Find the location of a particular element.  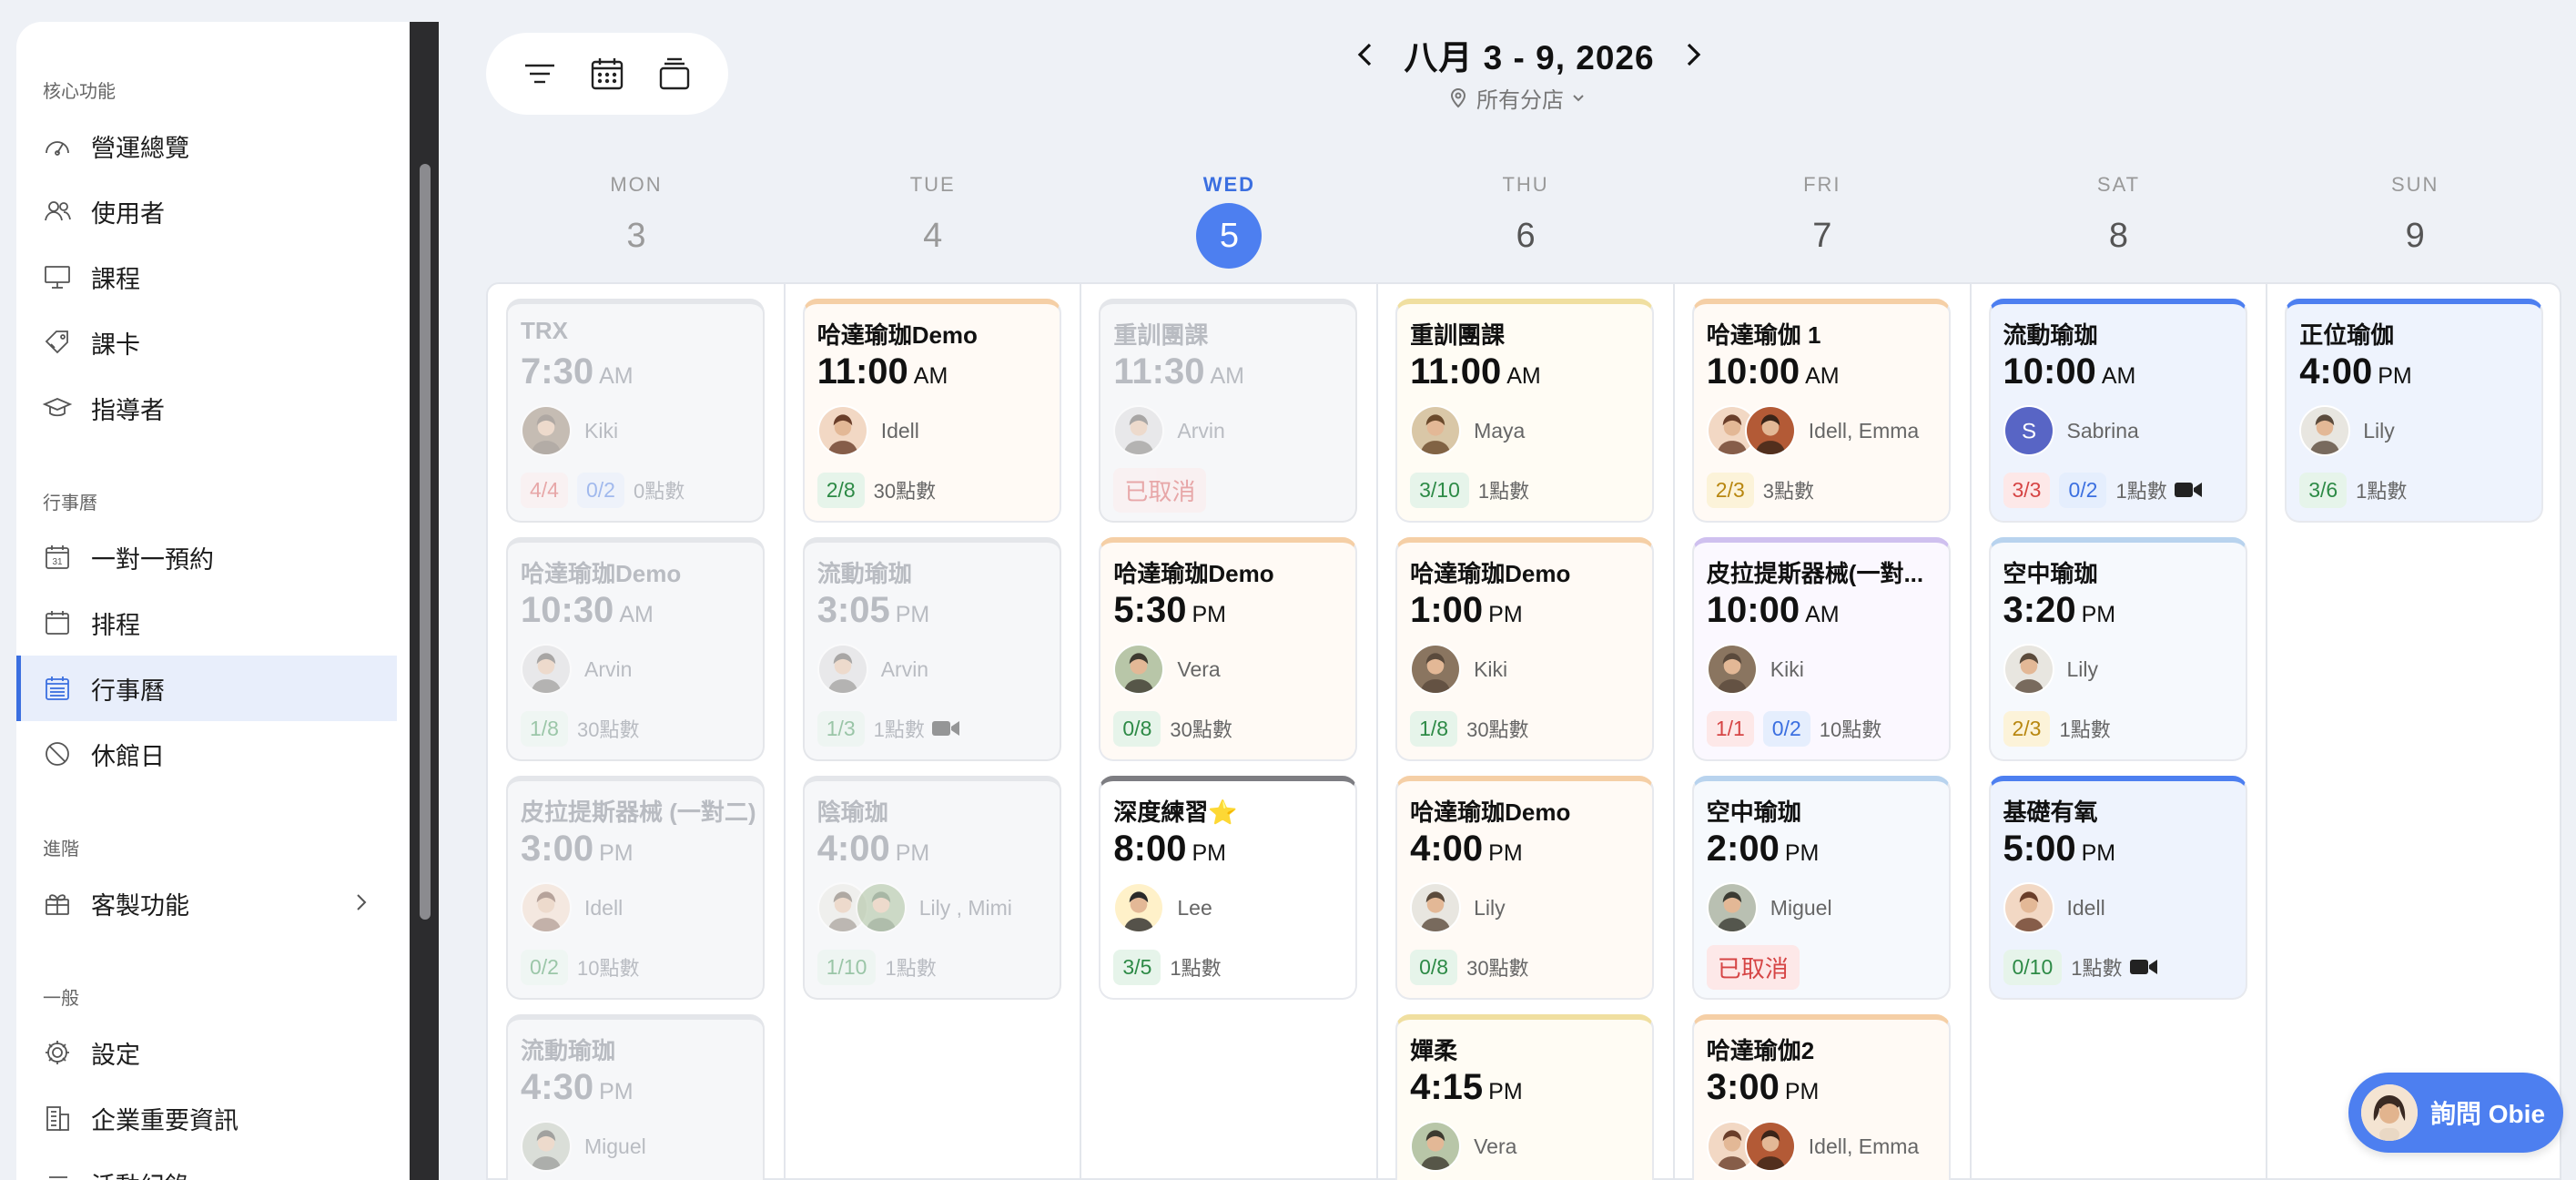

instructor-name: Lily is located at coordinates (1490, 908).